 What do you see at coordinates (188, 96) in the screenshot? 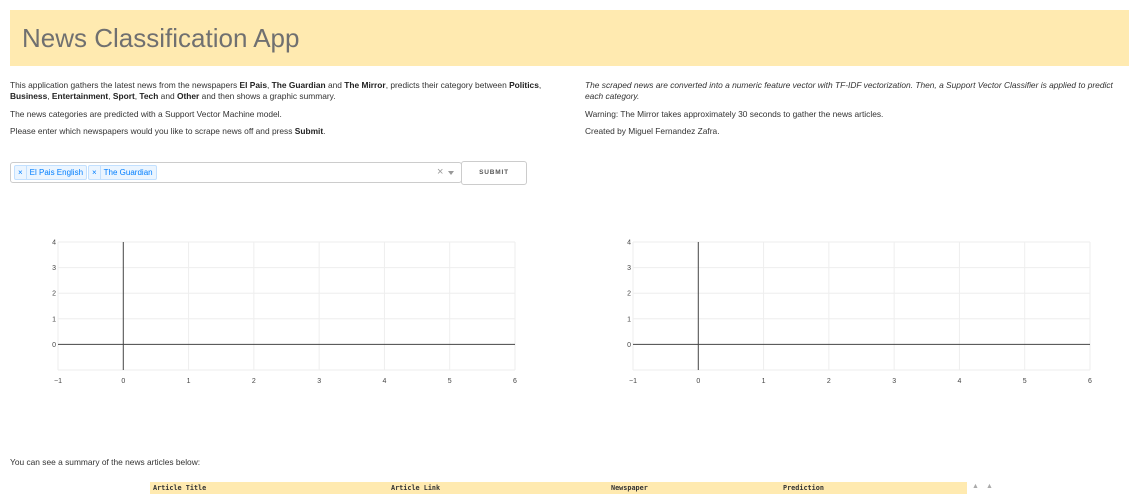
I see `intro-text-part-17: Other` at bounding box center [188, 96].